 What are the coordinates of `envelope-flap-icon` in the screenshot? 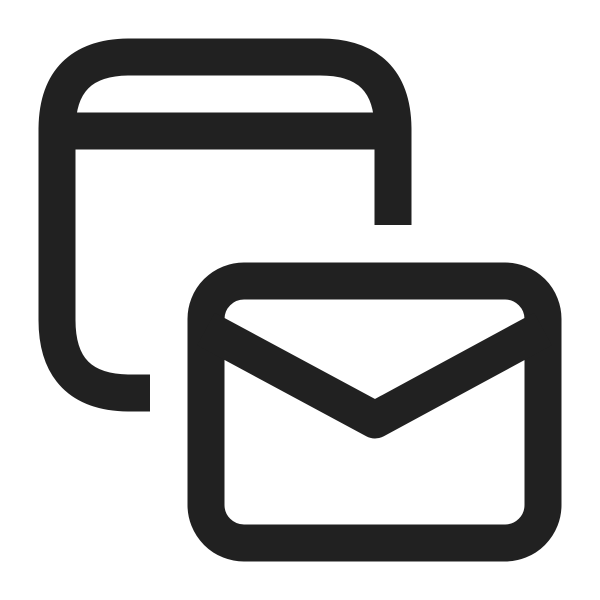 It's located at (374, 375).